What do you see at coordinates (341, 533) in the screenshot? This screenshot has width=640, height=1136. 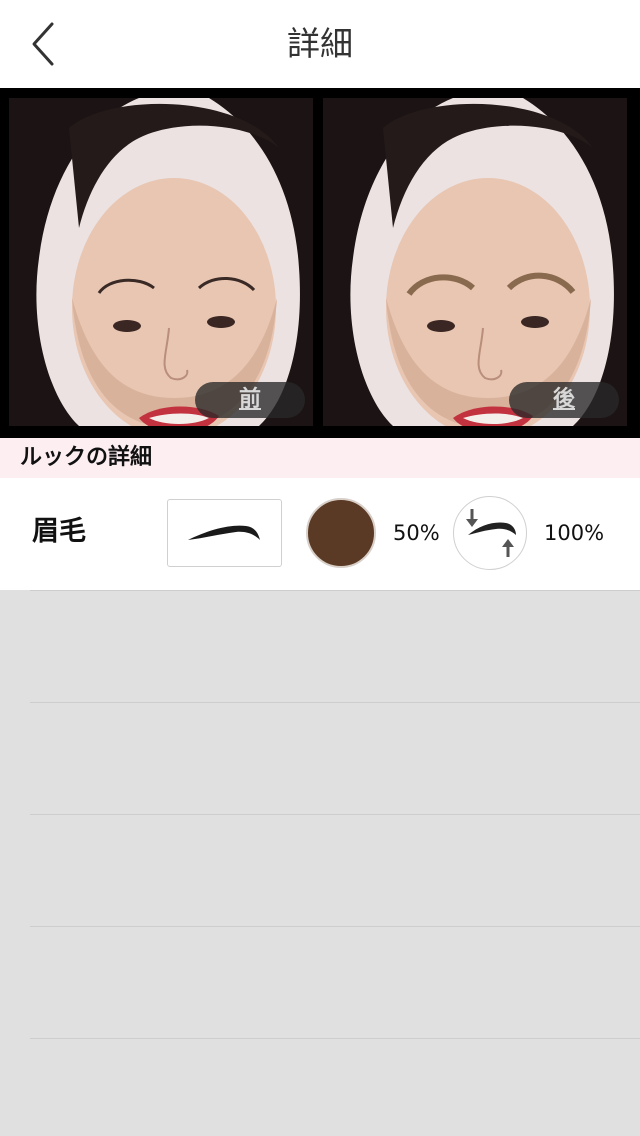 I see `eyebrow-color-swatch` at bounding box center [341, 533].